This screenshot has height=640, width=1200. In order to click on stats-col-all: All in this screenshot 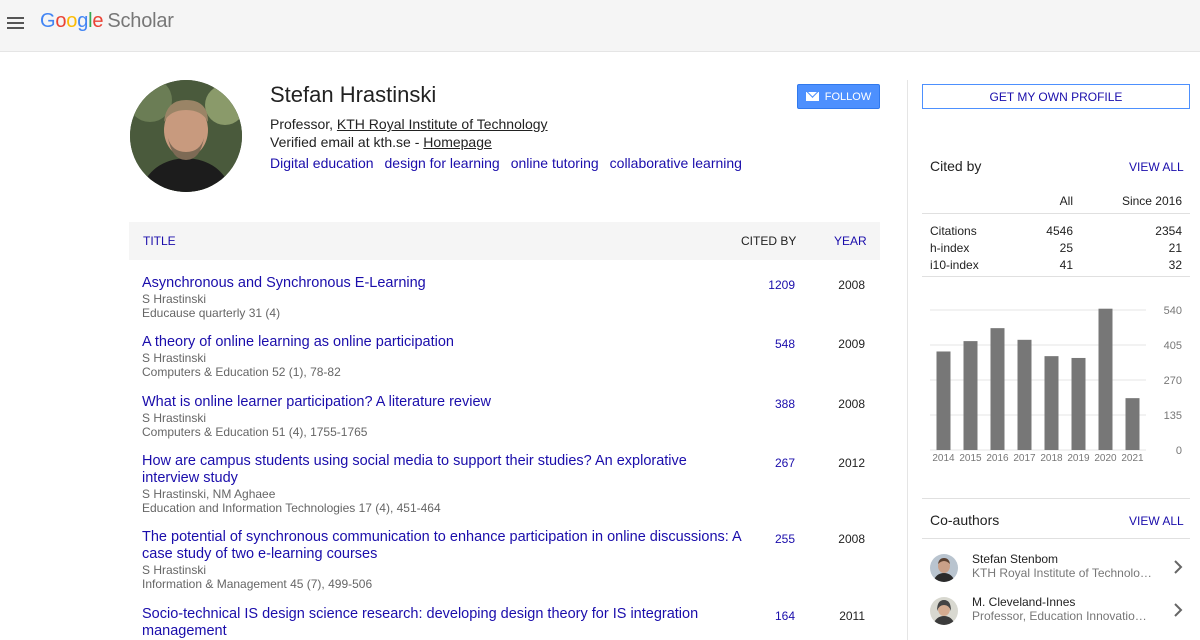, I will do `click(1066, 201)`.